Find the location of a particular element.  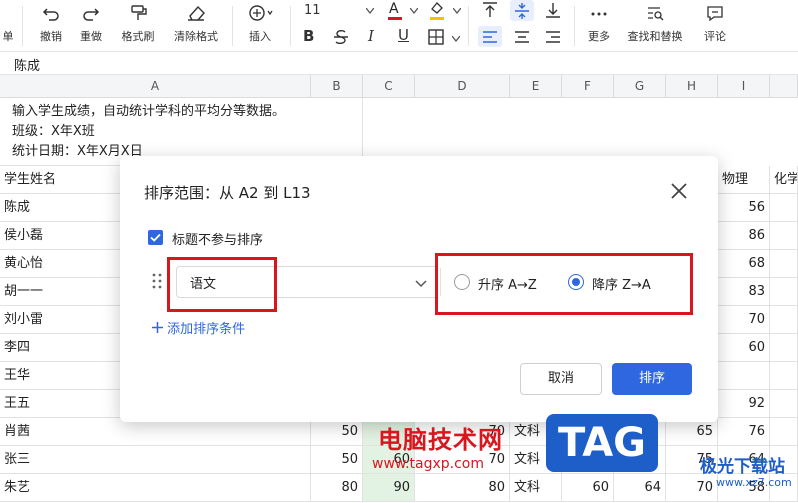

insert-label: 插入 is located at coordinates (260, 36).